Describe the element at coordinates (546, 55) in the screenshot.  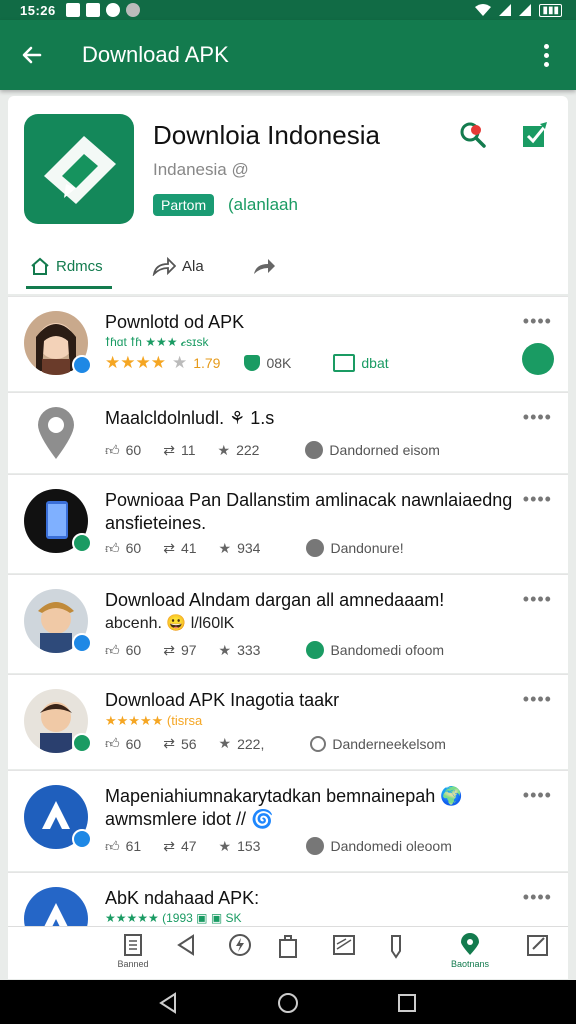
I see `overflow-menu-icon` at that location.